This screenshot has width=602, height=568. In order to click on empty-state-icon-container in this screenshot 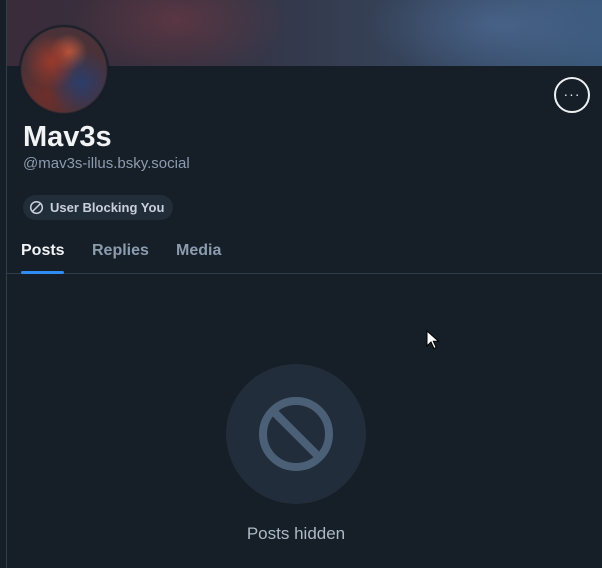, I will do `click(296, 434)`.